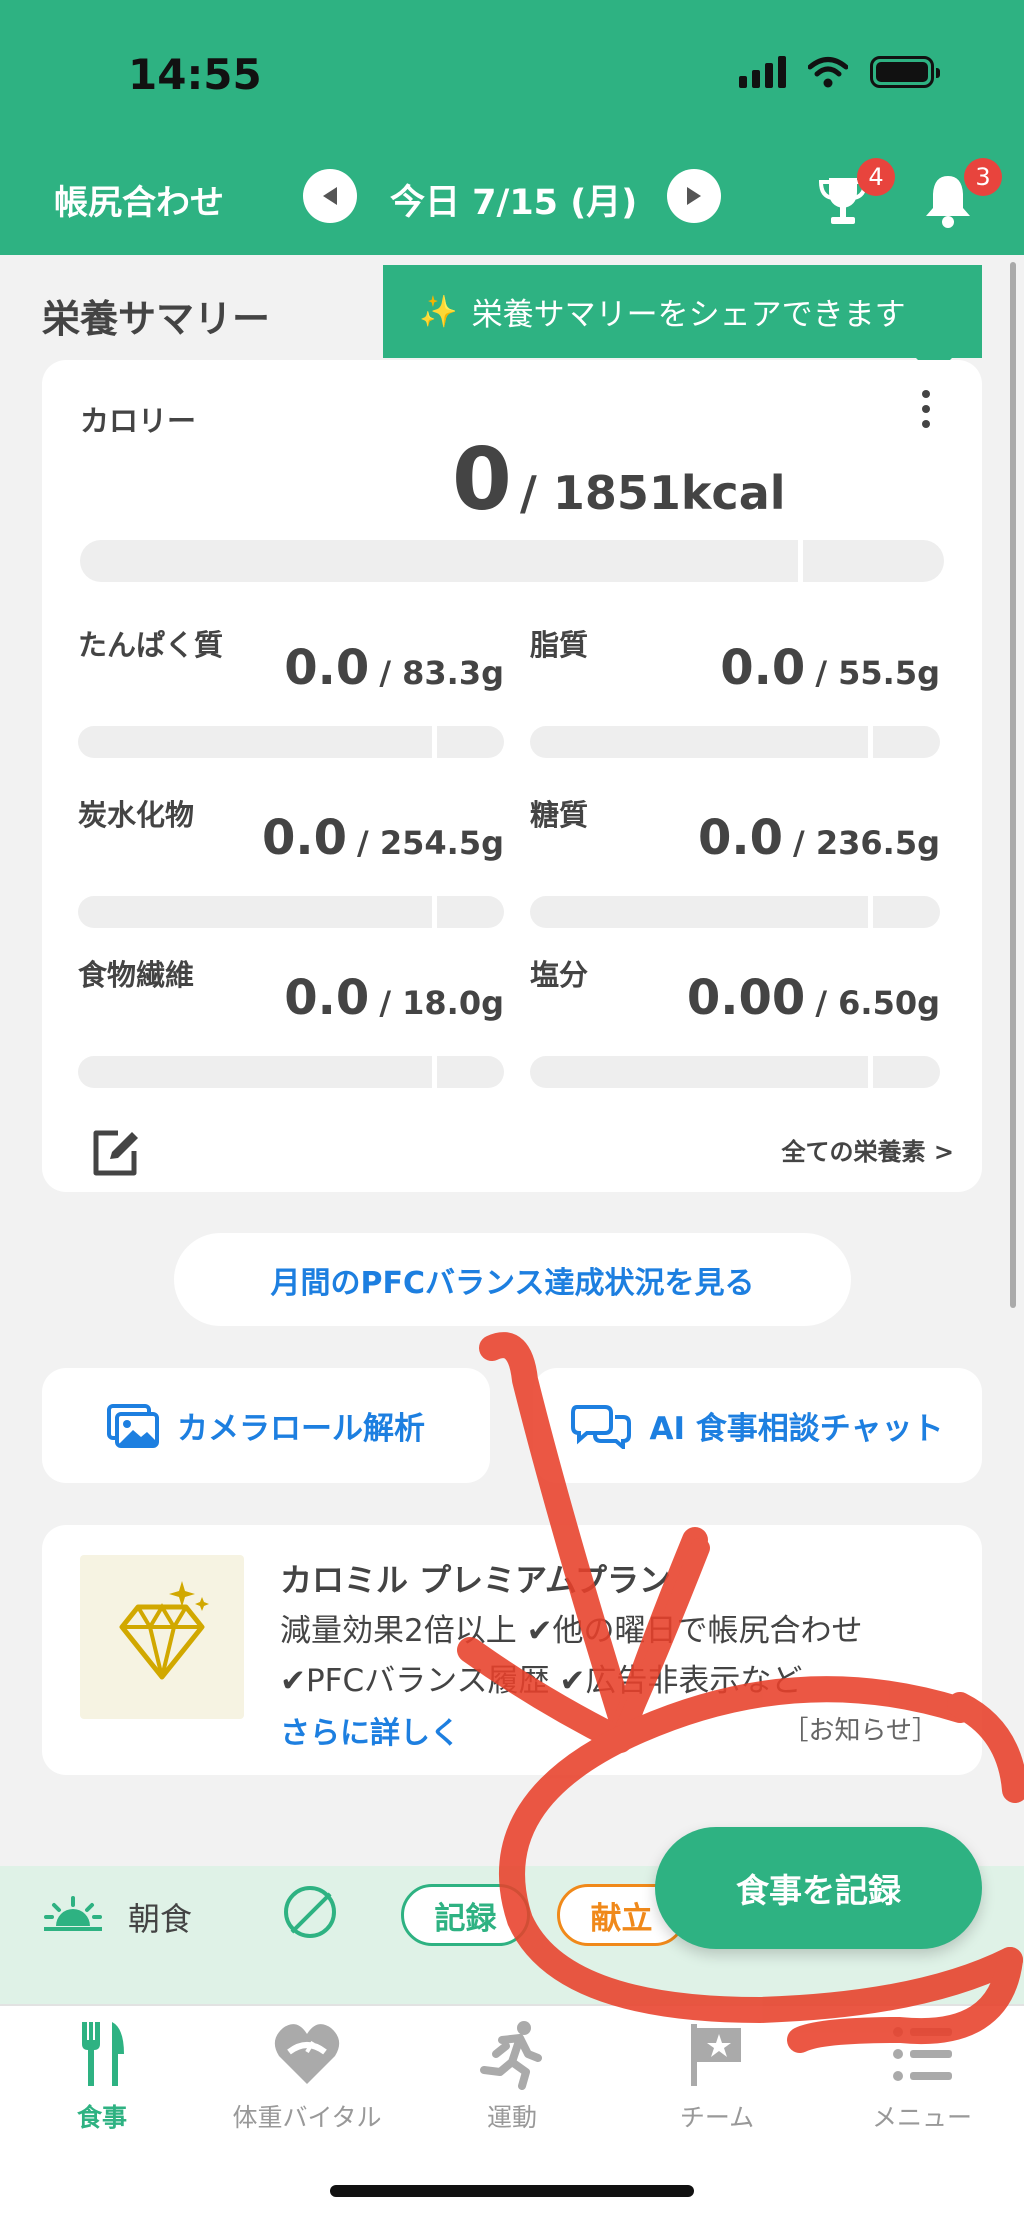 The image size is (1024, 2219). I want to click on status-icons, so click(839, 72).